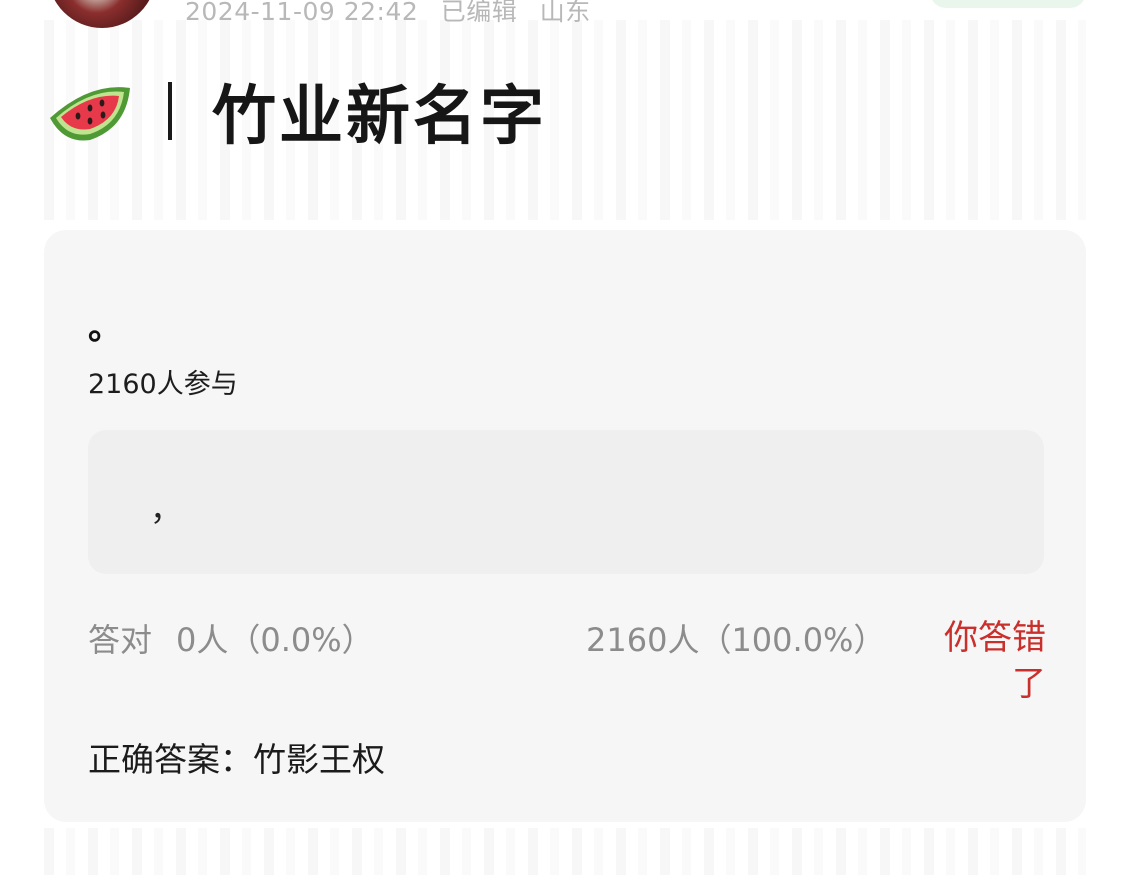  I want to click on edited-label: 已编辑, so click(479, 13).